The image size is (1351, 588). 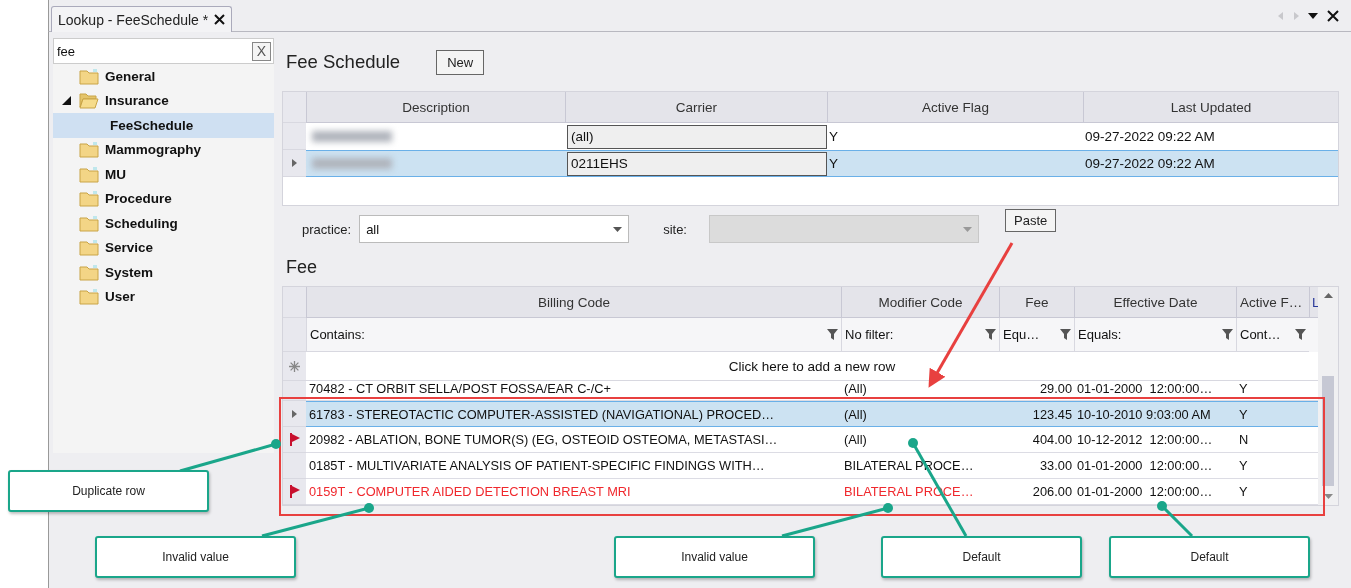 What do you see at coordinates (1328, 295) in the screenshot?
I see `scroll-up-icon` at bounding box center [1328, 295].